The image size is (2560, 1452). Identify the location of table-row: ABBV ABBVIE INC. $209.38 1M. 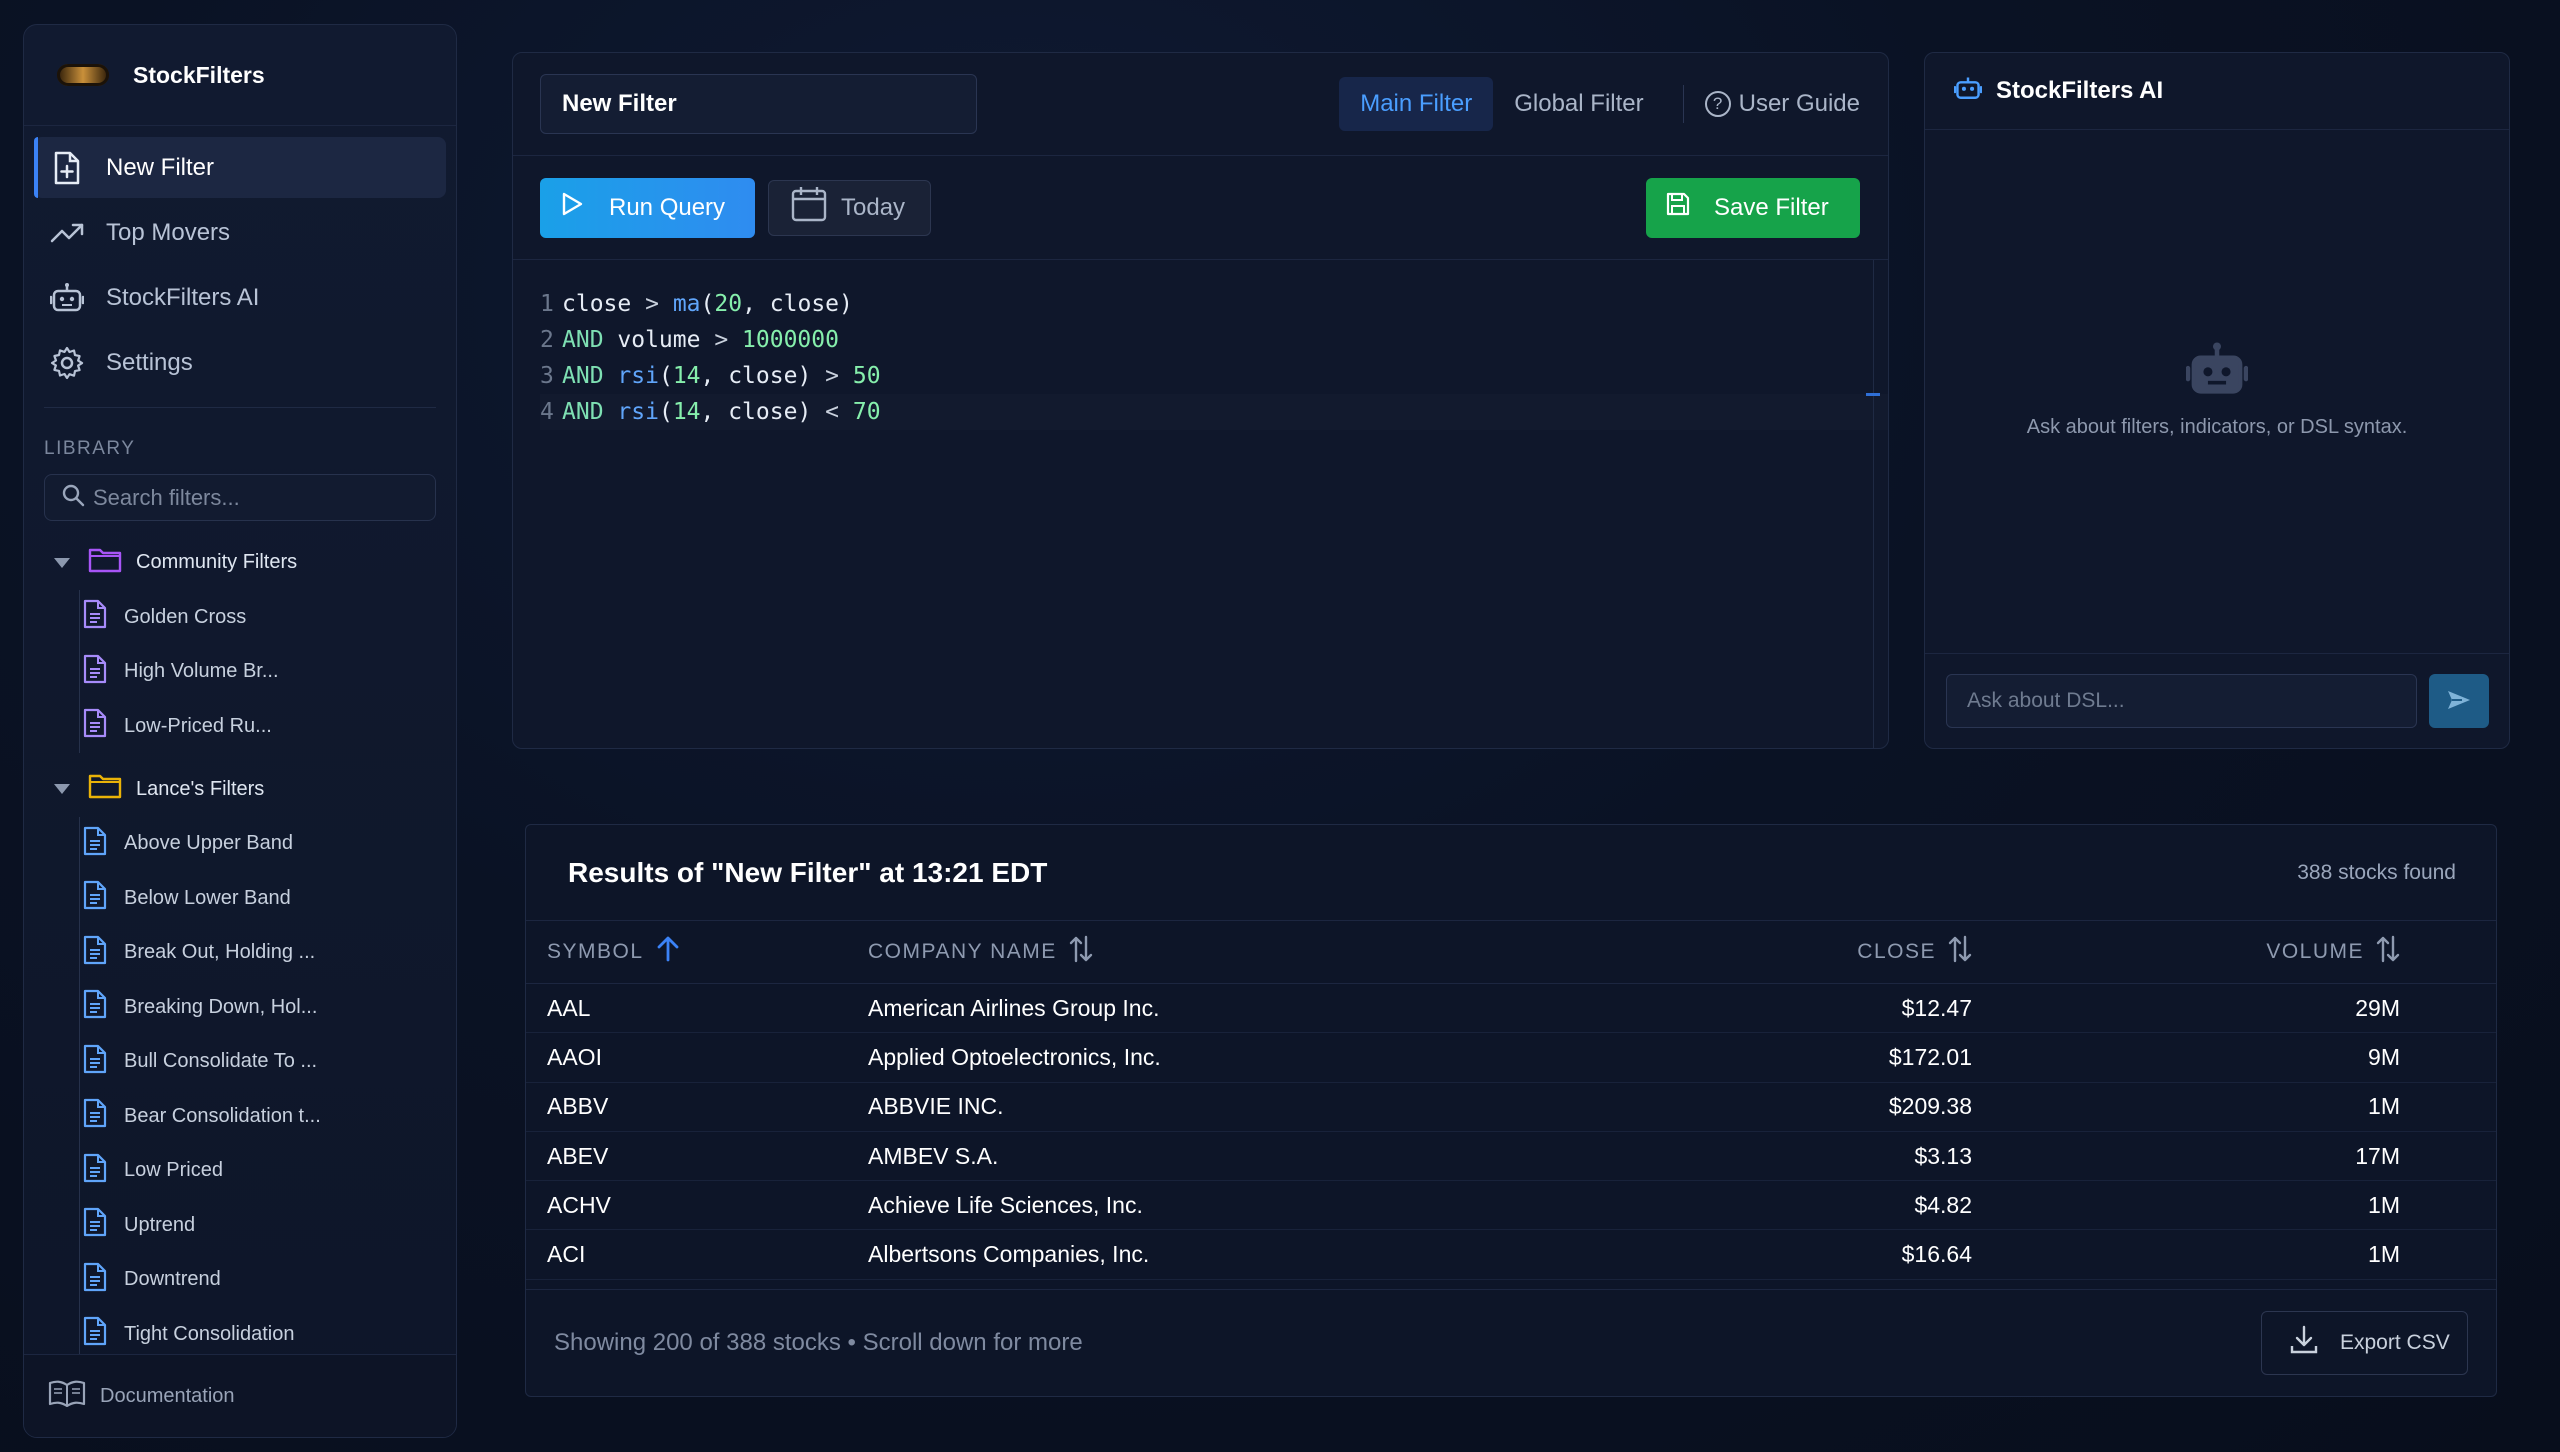
(1511, 1107).